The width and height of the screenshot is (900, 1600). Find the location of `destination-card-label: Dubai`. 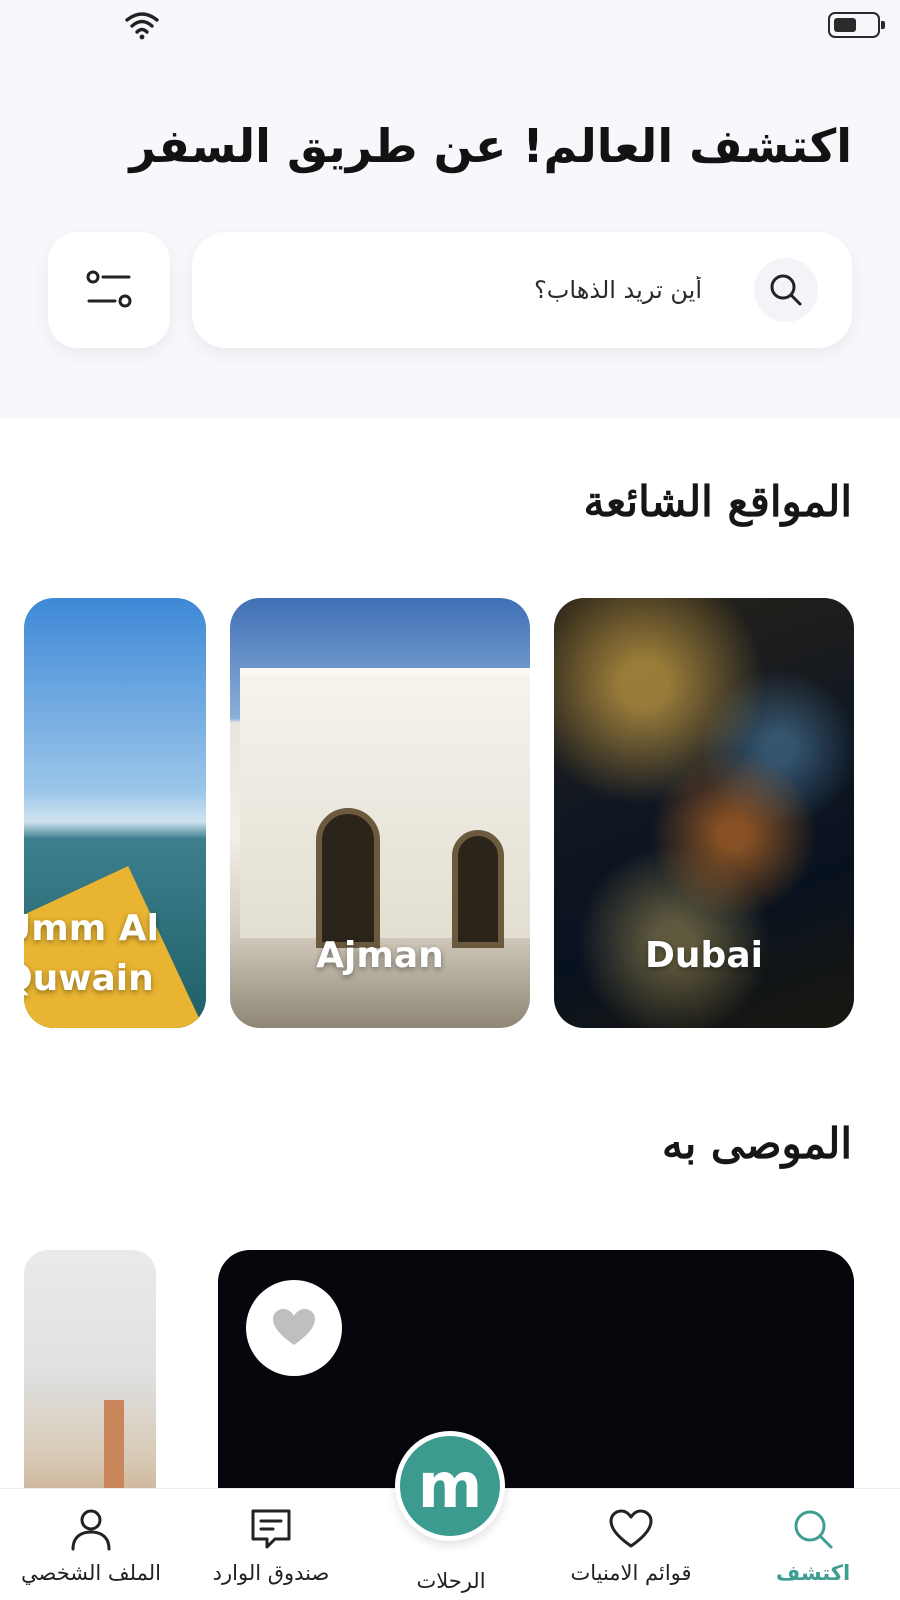

destination-card-label: Dubai is located at coordinates (704, 955).